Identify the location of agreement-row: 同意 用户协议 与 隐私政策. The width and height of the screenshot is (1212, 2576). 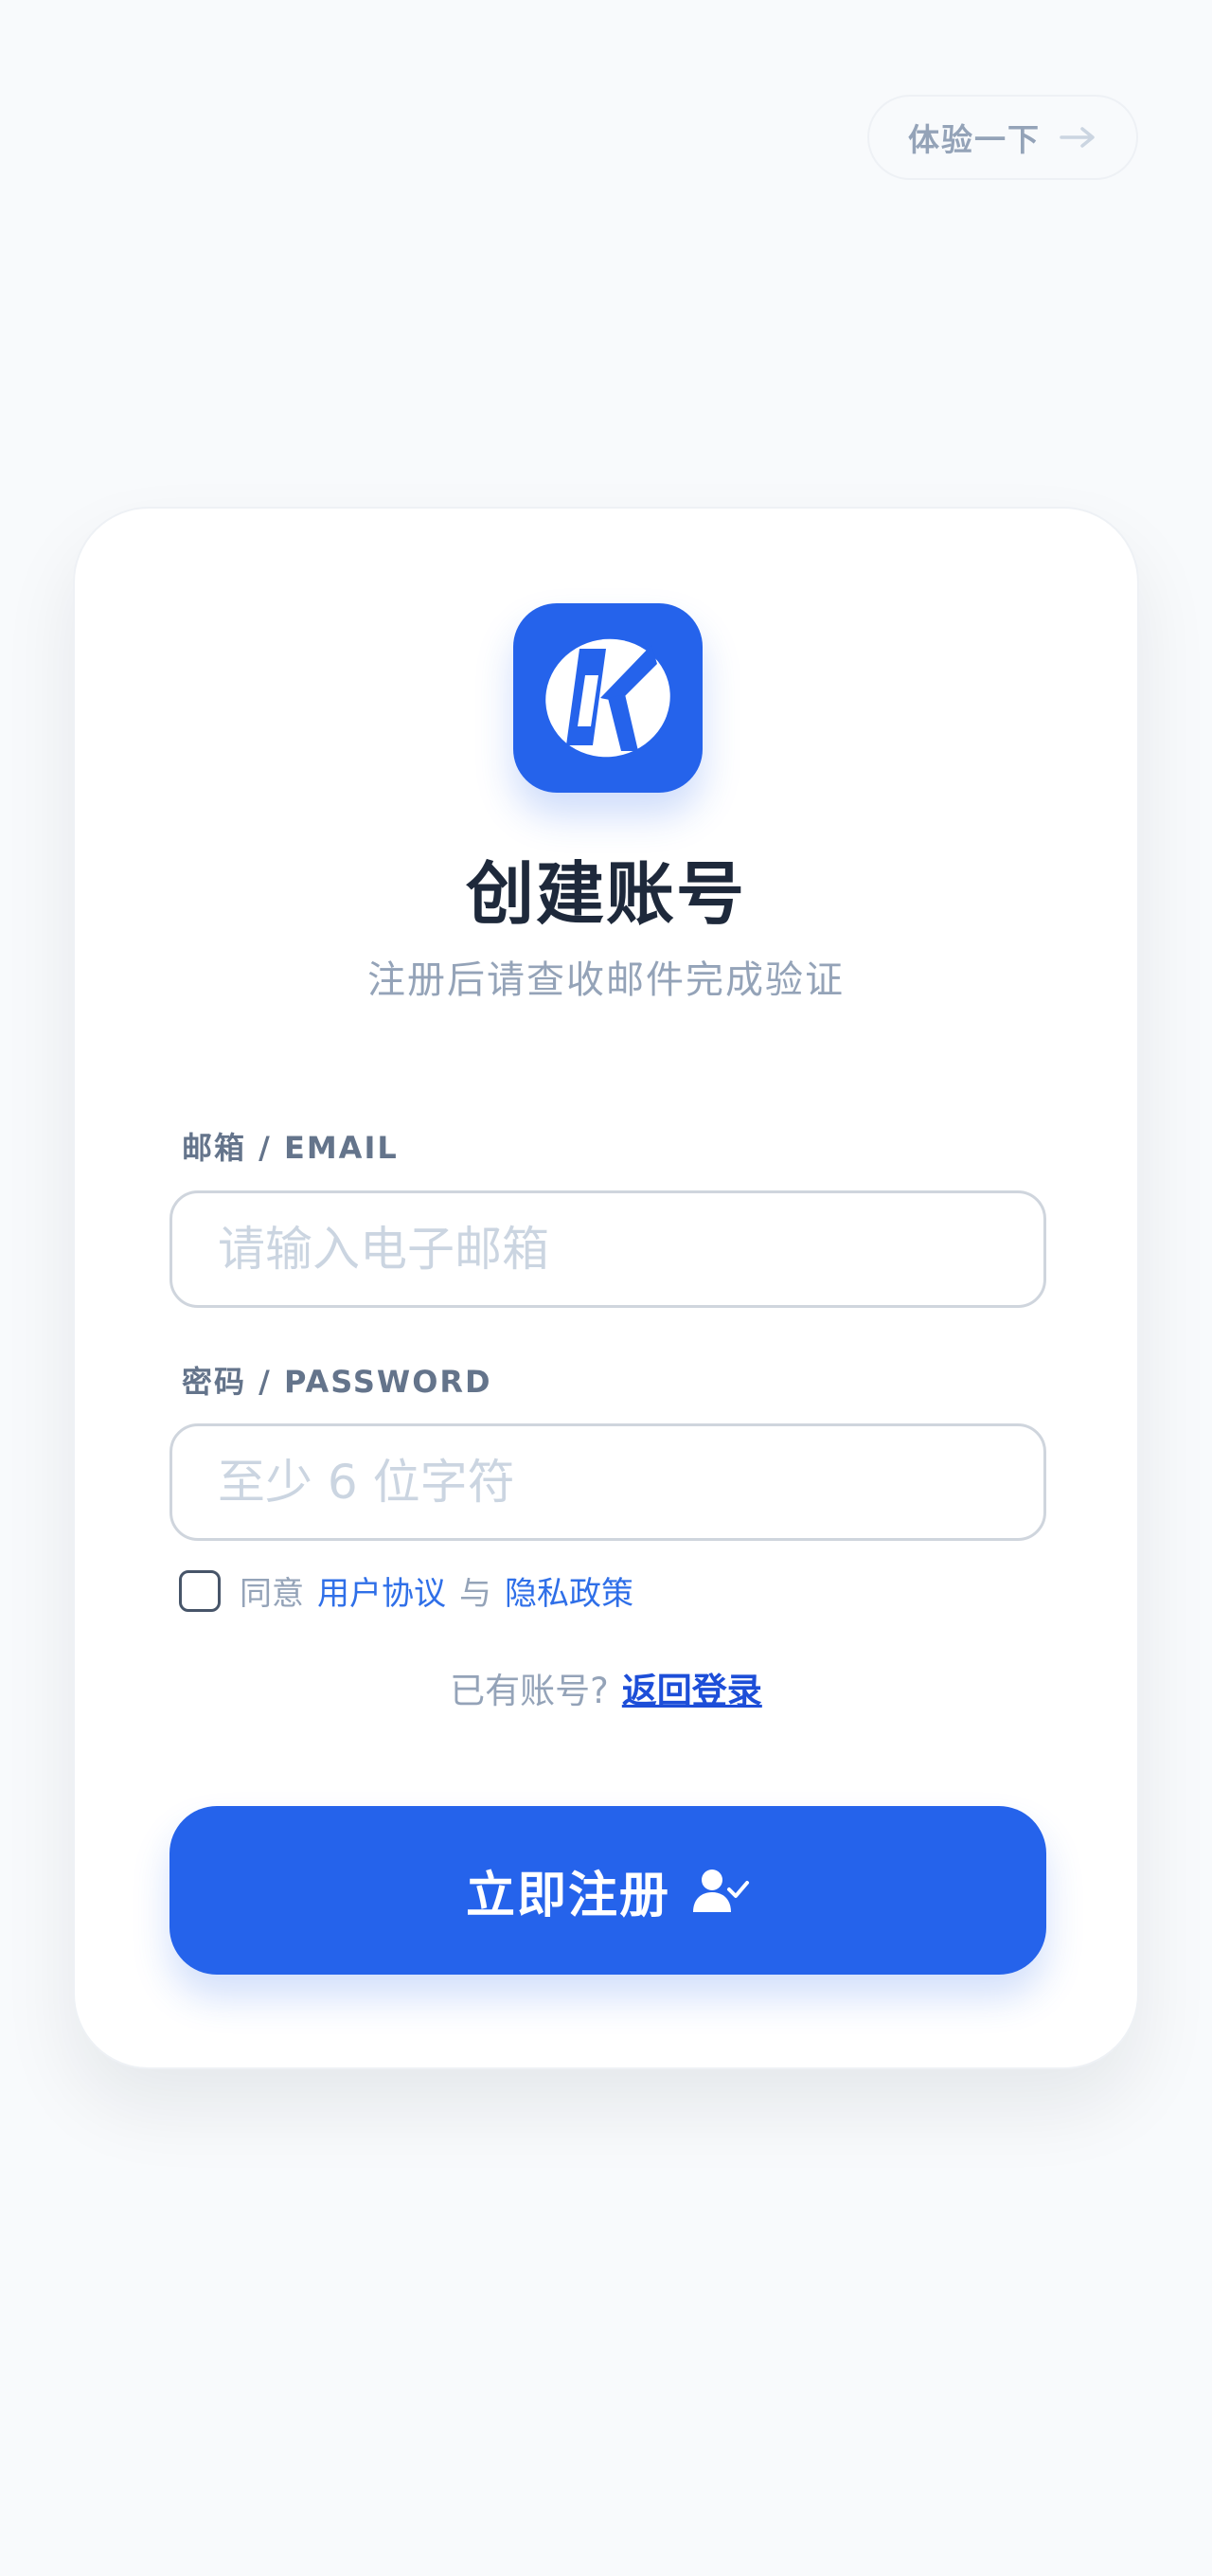
(406, 1590).